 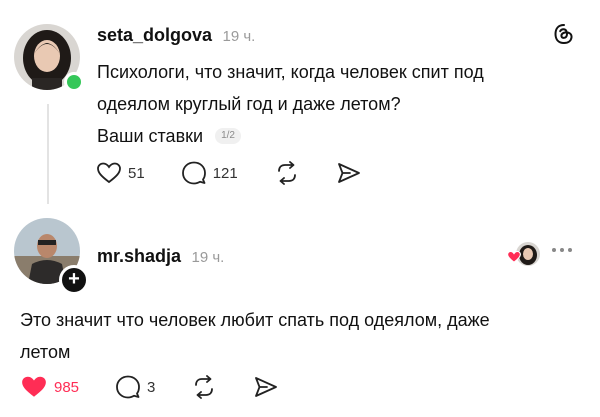 What do you see at coordinates (150, 136) in the screenshot?
I see `post-text-line3: Ваши ставки` at bounding box center [150, 136].